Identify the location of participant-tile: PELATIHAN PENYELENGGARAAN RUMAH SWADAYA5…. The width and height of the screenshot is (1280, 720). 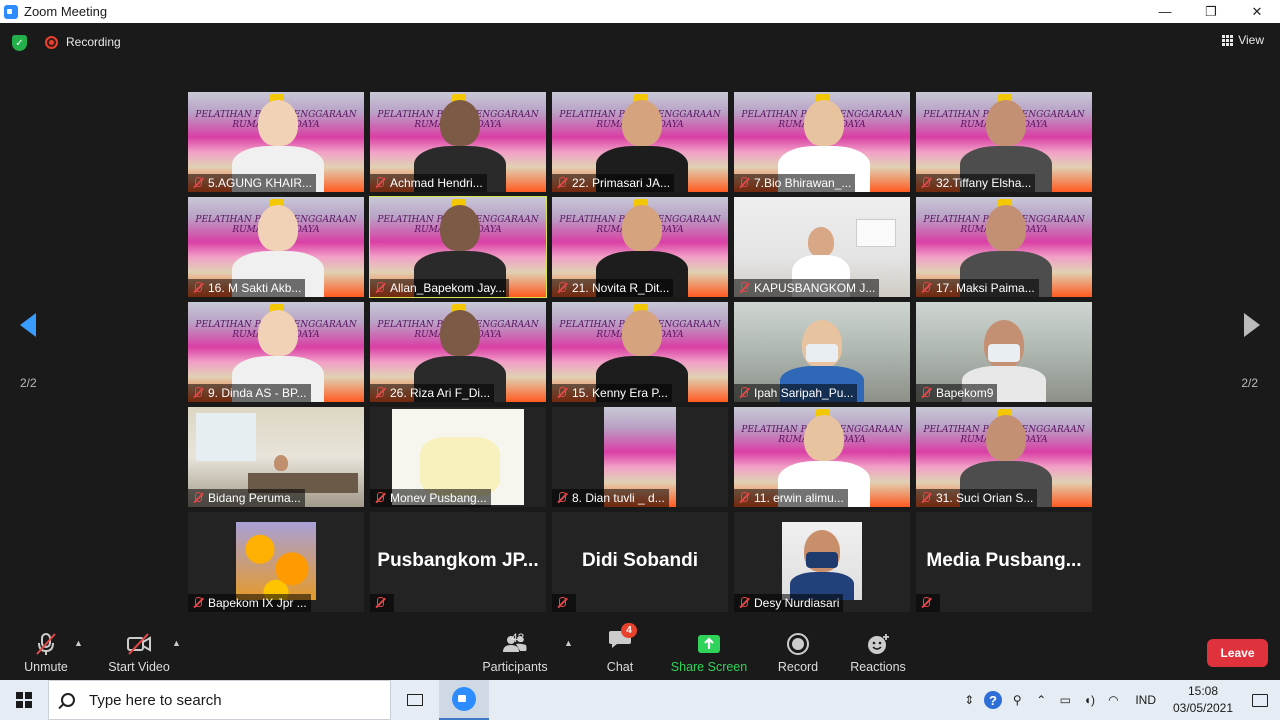
(276, 142).